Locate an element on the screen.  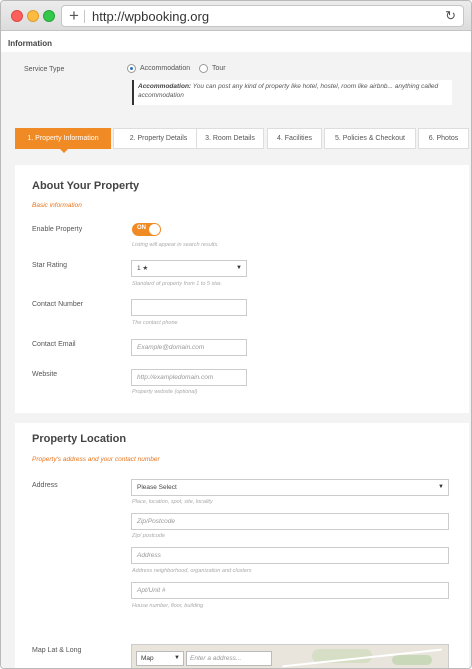
toggle-state: ON is located at coordinates (141, 228).